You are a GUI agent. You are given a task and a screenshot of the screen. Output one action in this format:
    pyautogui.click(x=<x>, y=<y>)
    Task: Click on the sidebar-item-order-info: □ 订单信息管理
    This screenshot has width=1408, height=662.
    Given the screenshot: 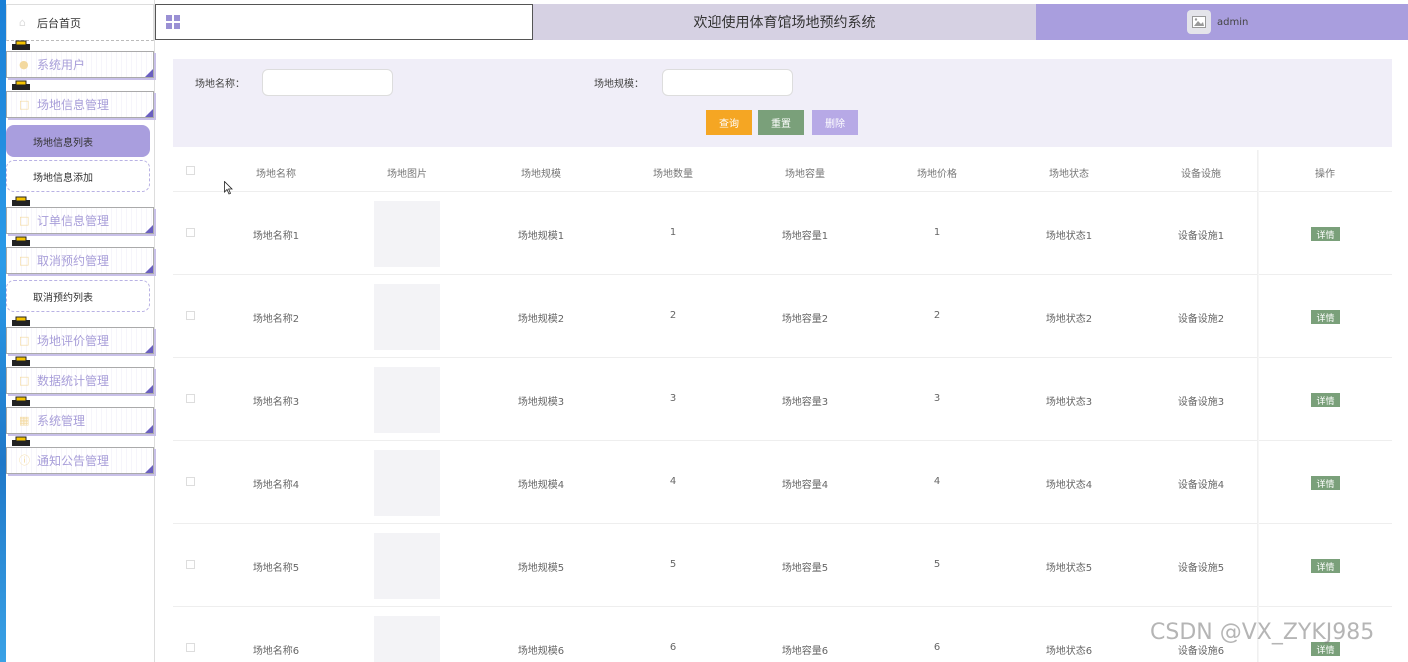 What is the action you would take?
    pyautogui.click(x=80, y=215)
    